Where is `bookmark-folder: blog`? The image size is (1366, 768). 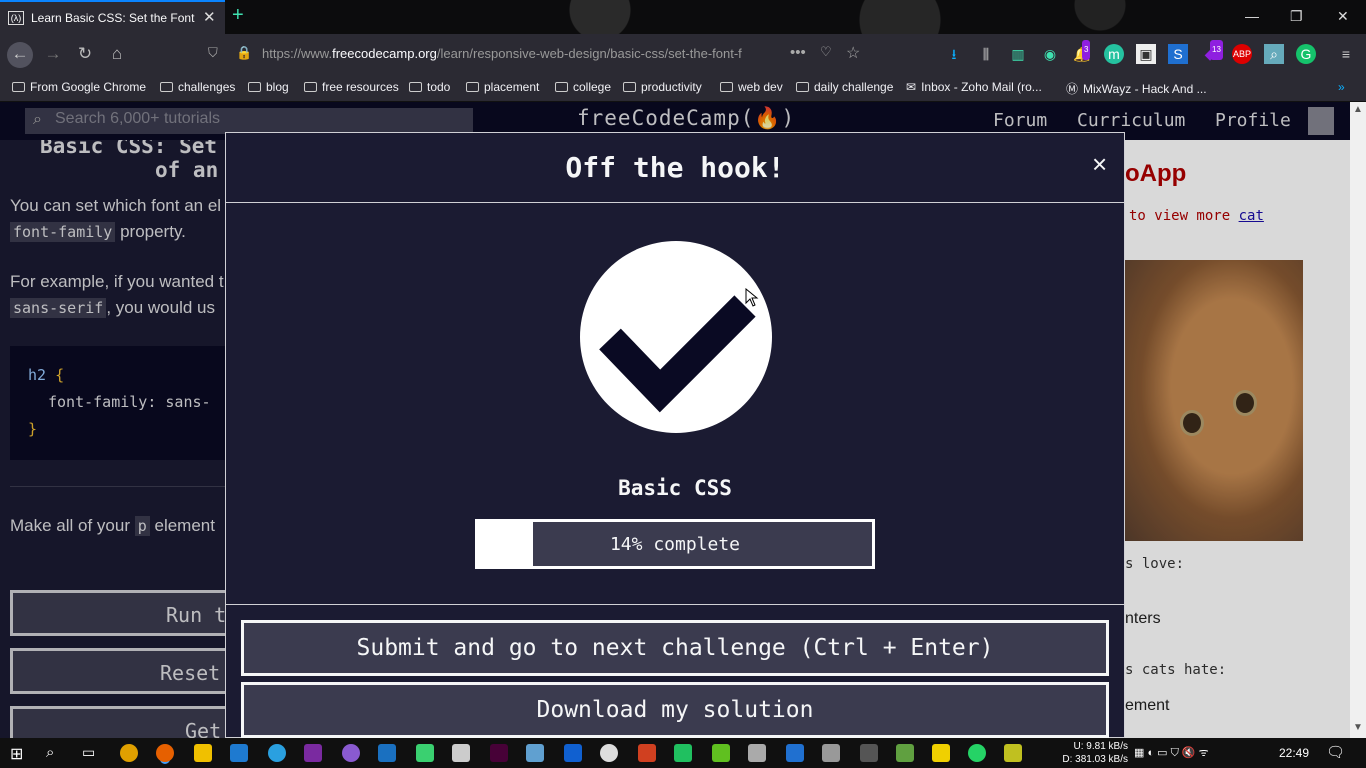 bookmark-folder: blog is located at coordinates (268, 87).